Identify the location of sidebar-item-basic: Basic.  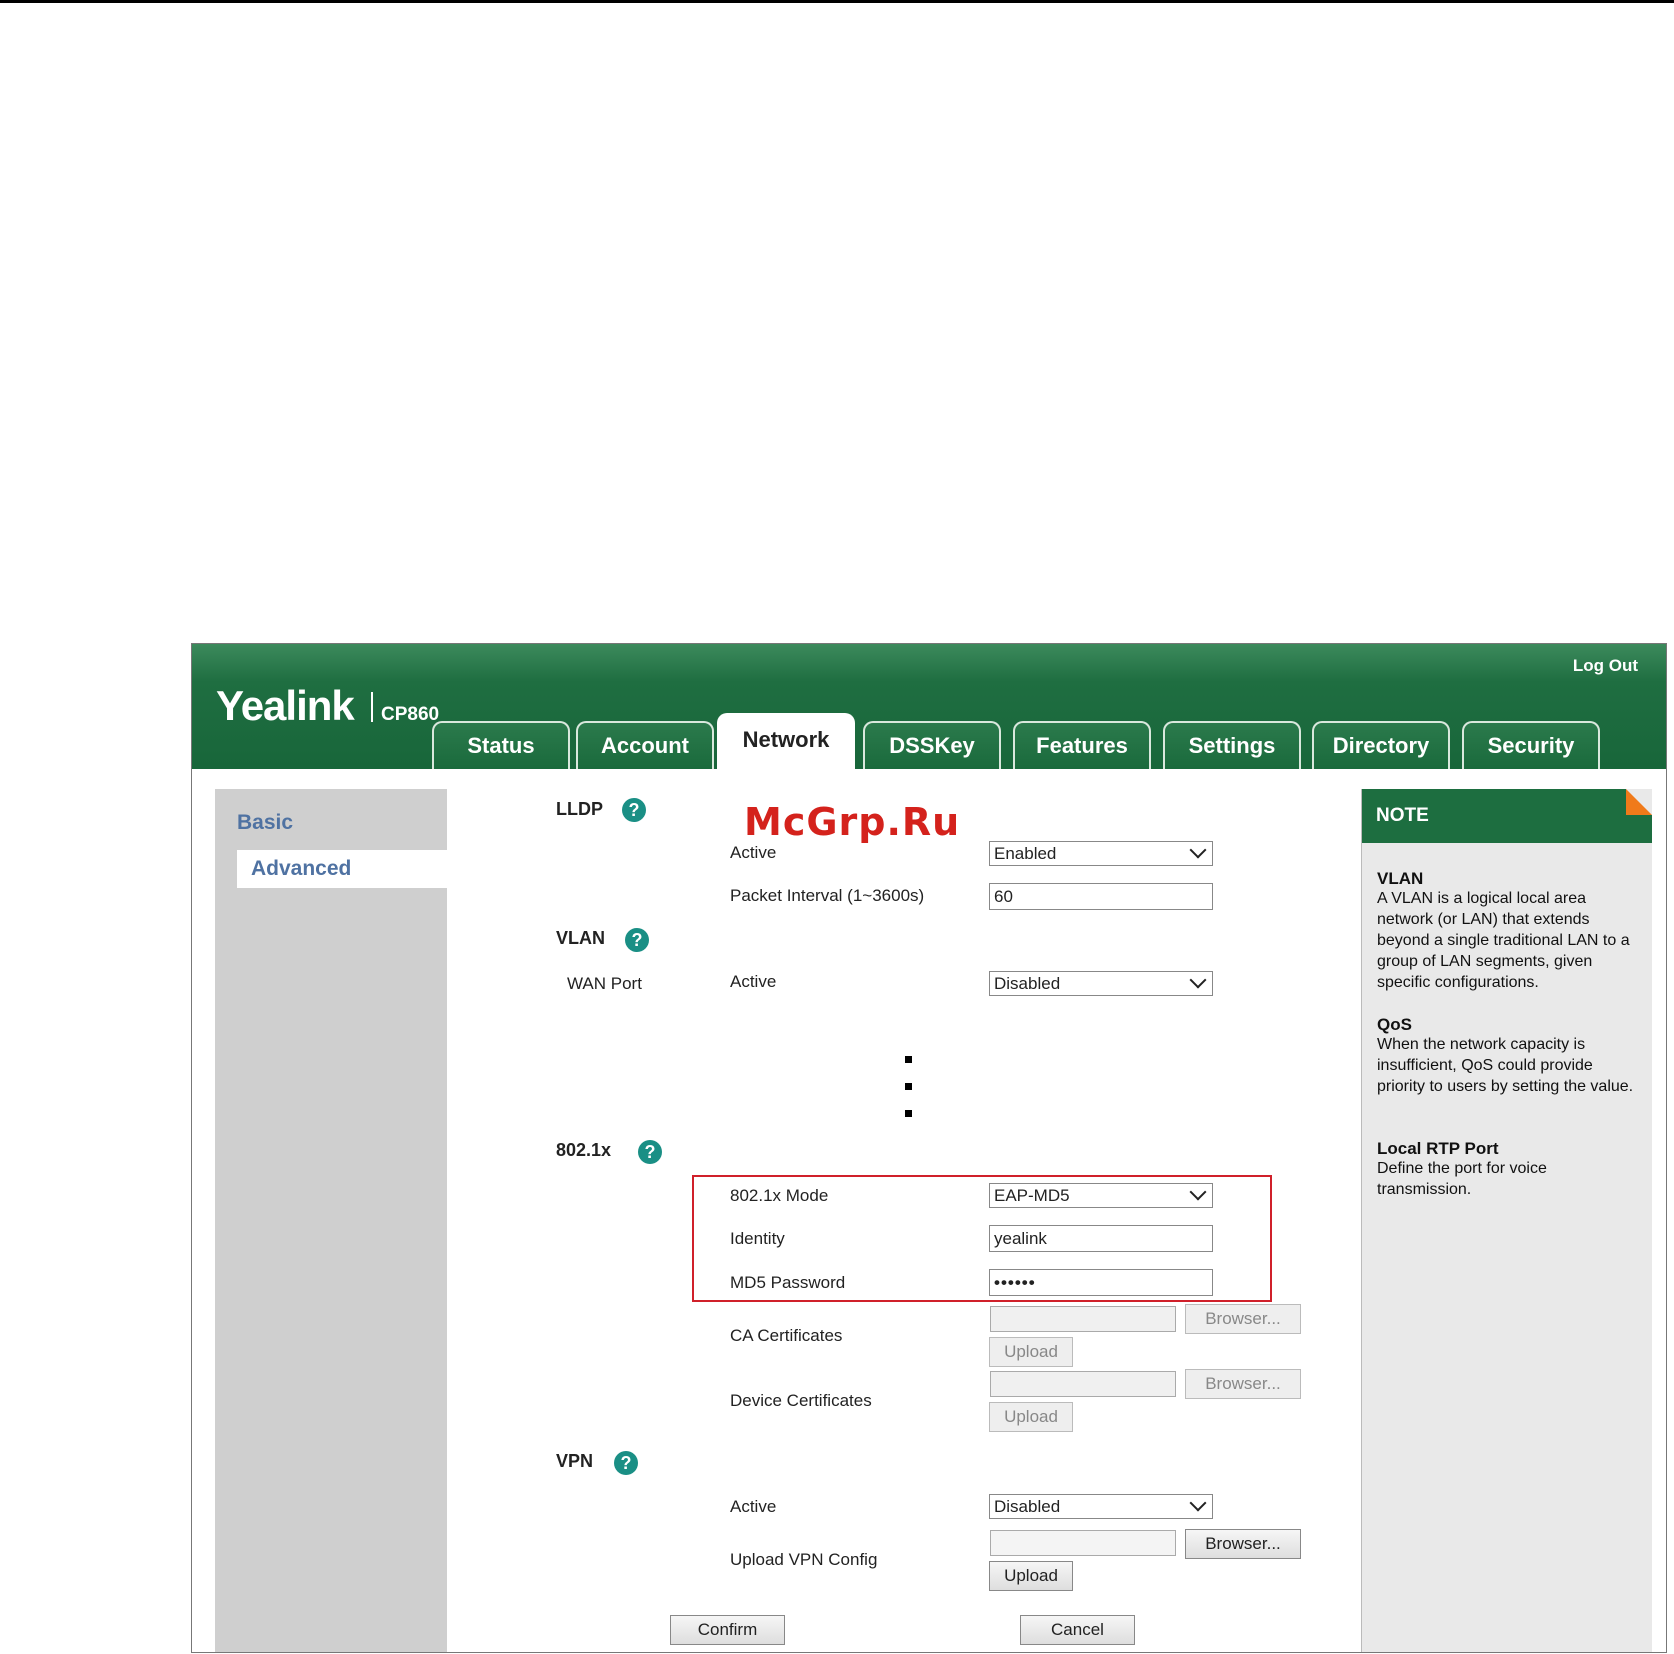
(265, 823).